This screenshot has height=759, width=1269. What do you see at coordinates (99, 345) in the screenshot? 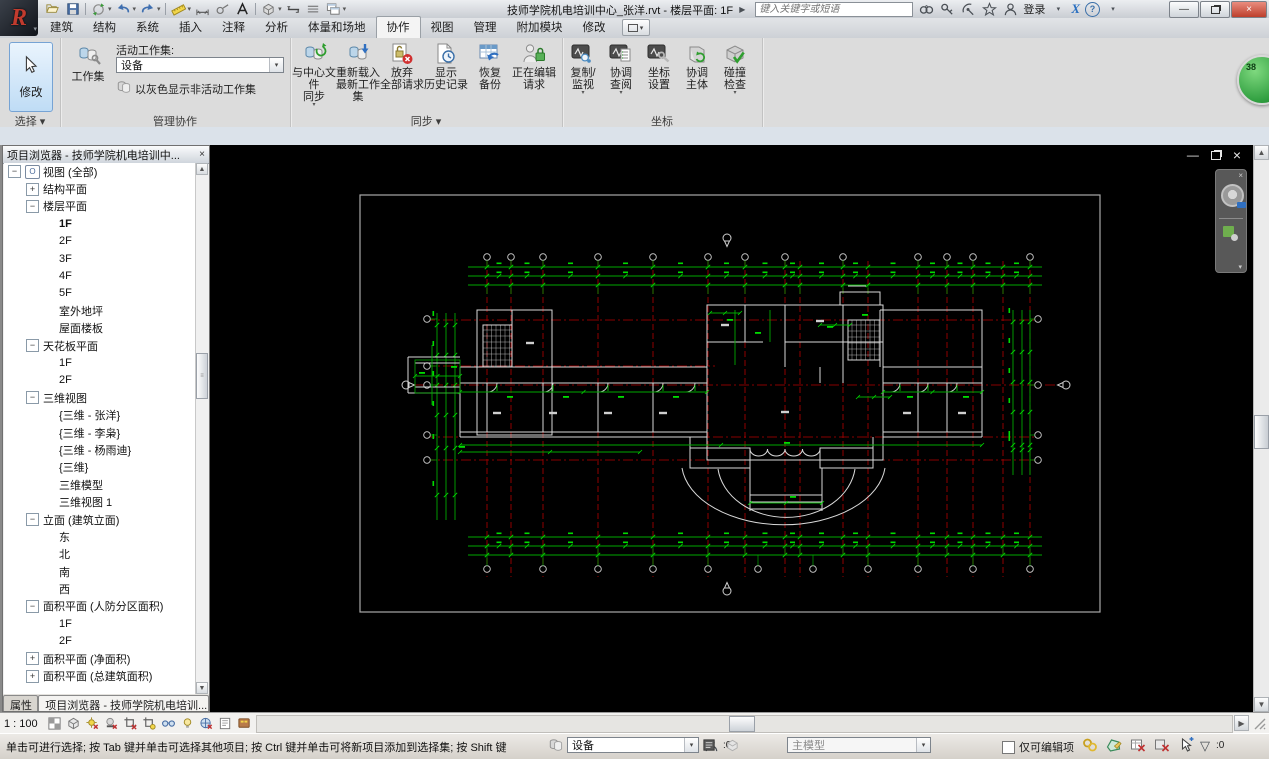
I see `tree-item: − 天花板平面` at bounding box center [99, 345].